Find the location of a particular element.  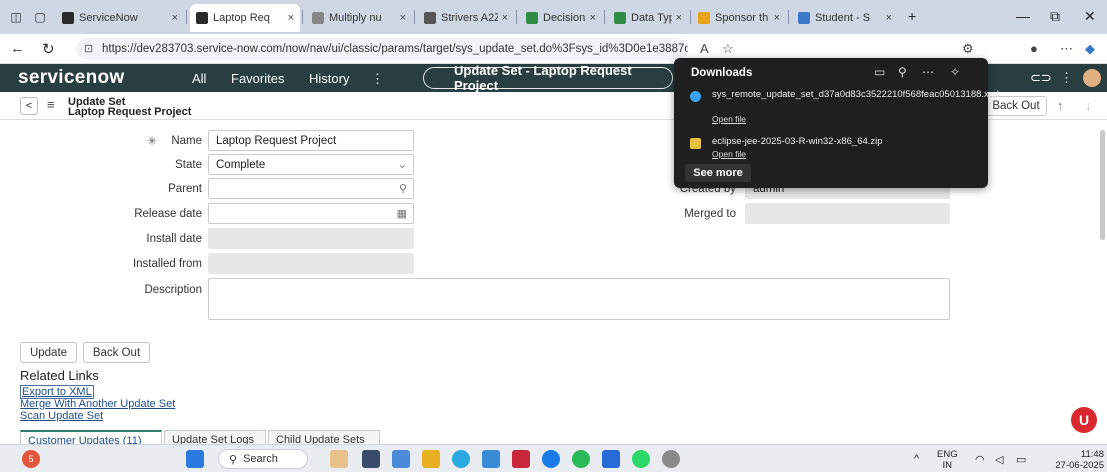

calendar-icon: ▦ is located at coordinates (402, 213).